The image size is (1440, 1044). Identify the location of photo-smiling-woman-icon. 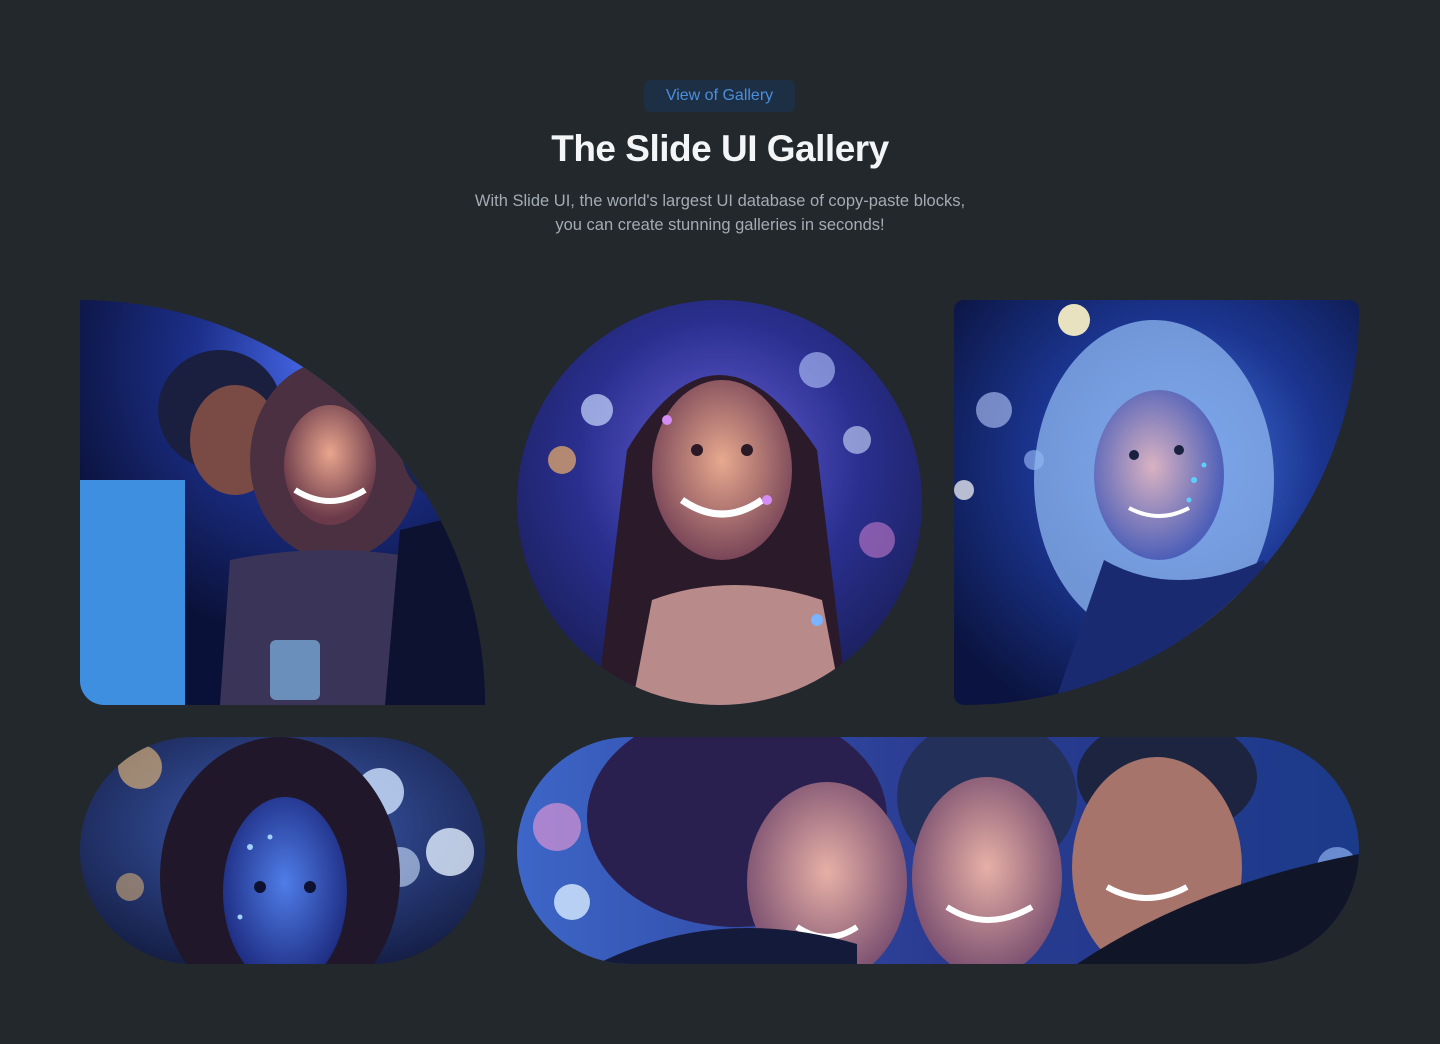
(719, 502).